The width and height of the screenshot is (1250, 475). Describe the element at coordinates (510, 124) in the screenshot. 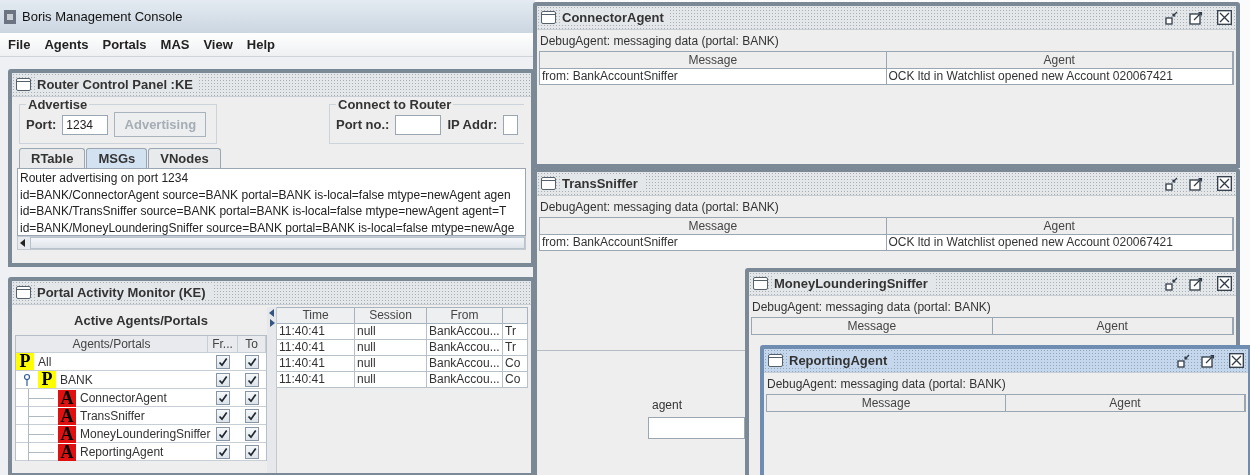

I see `ip-address-field` at that location.